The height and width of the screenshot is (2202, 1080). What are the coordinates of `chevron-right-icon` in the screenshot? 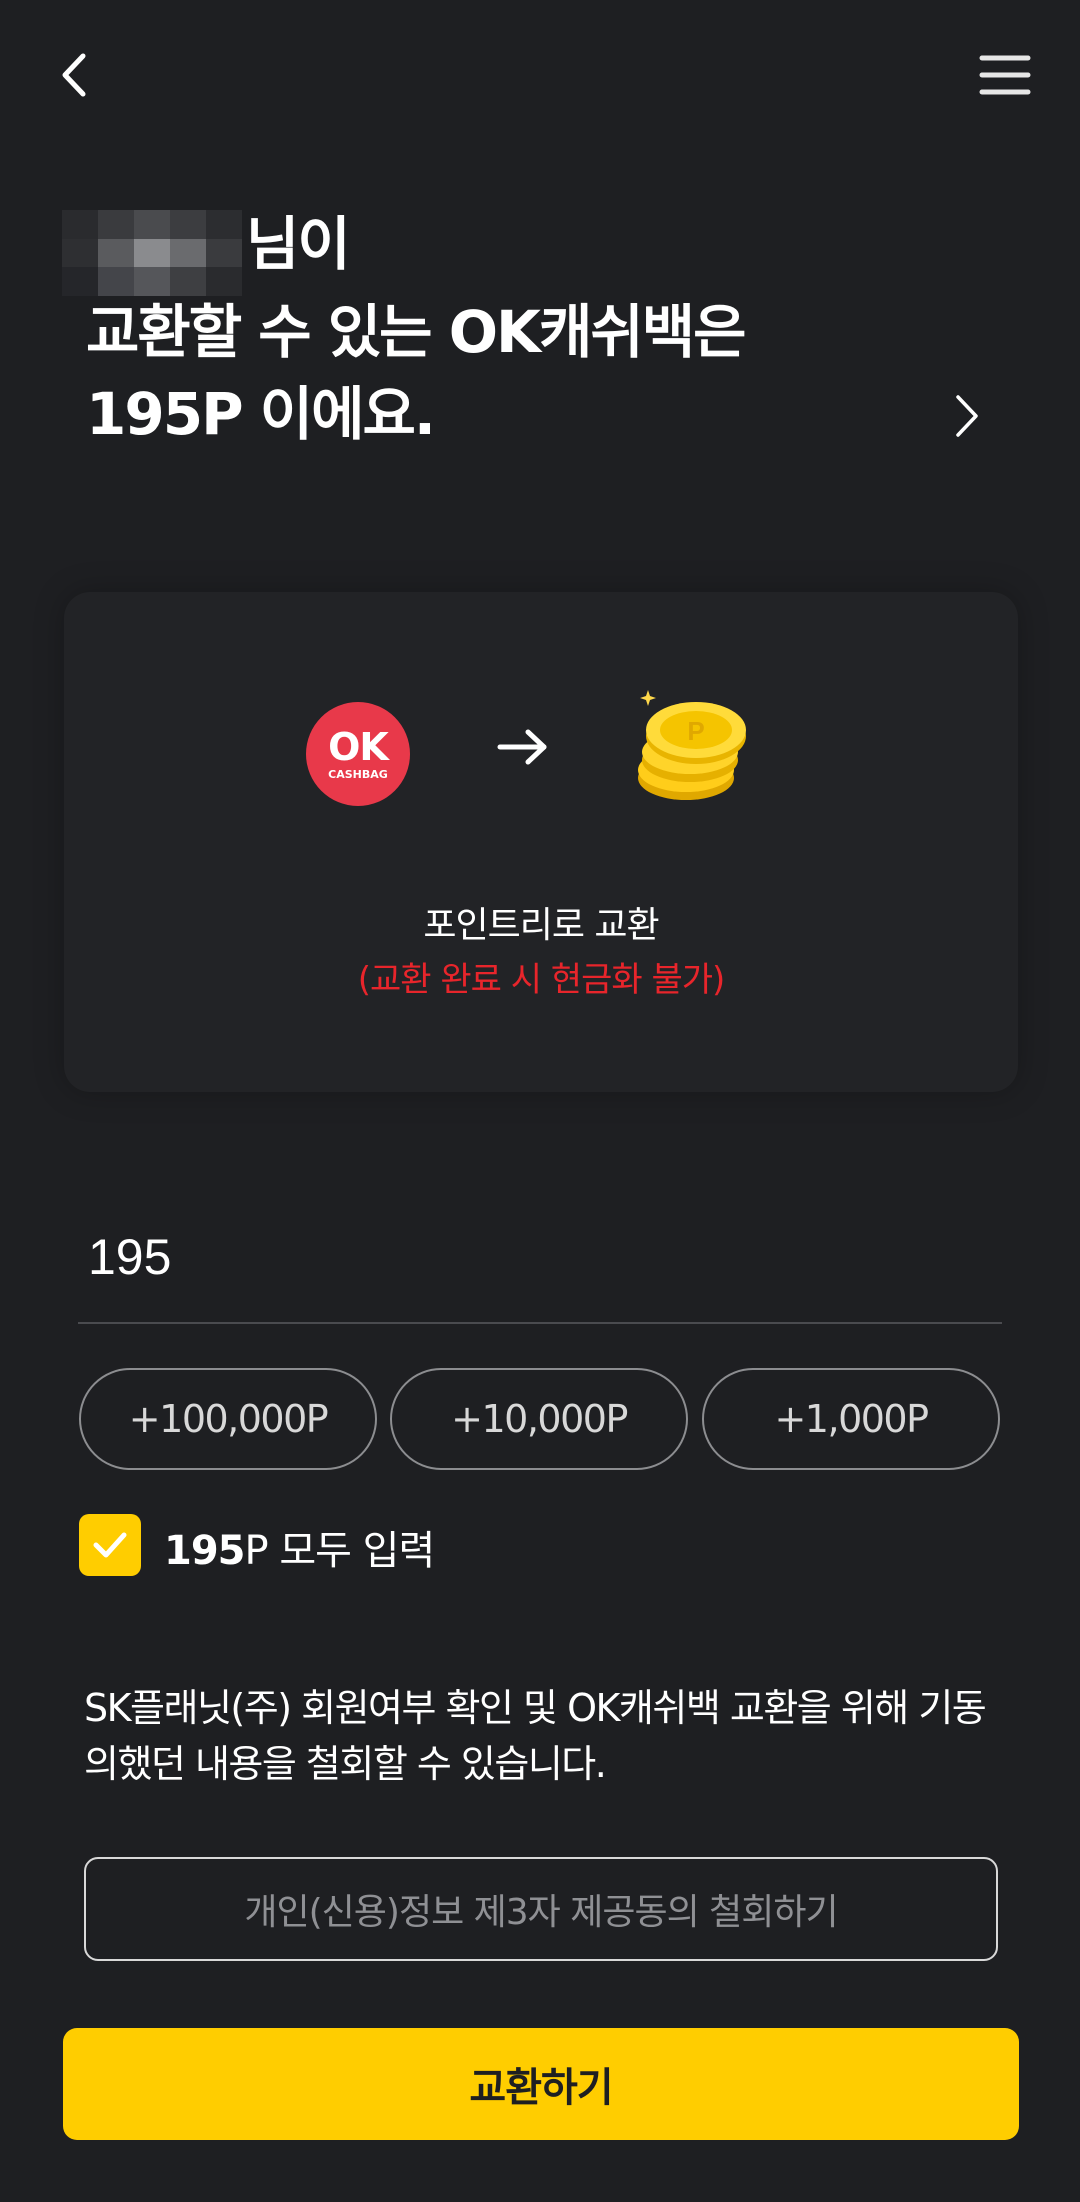 It's located at (967, 416).